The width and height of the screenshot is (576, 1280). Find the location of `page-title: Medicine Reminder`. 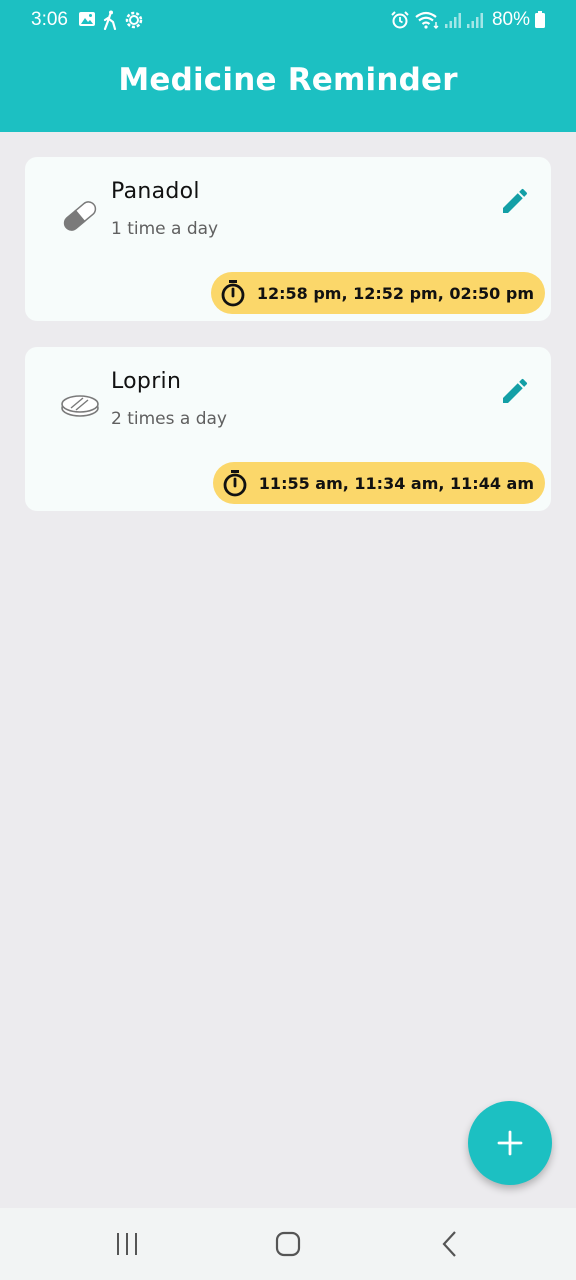

page-title: Medicine Reminder is located at coordinates (288, 80).